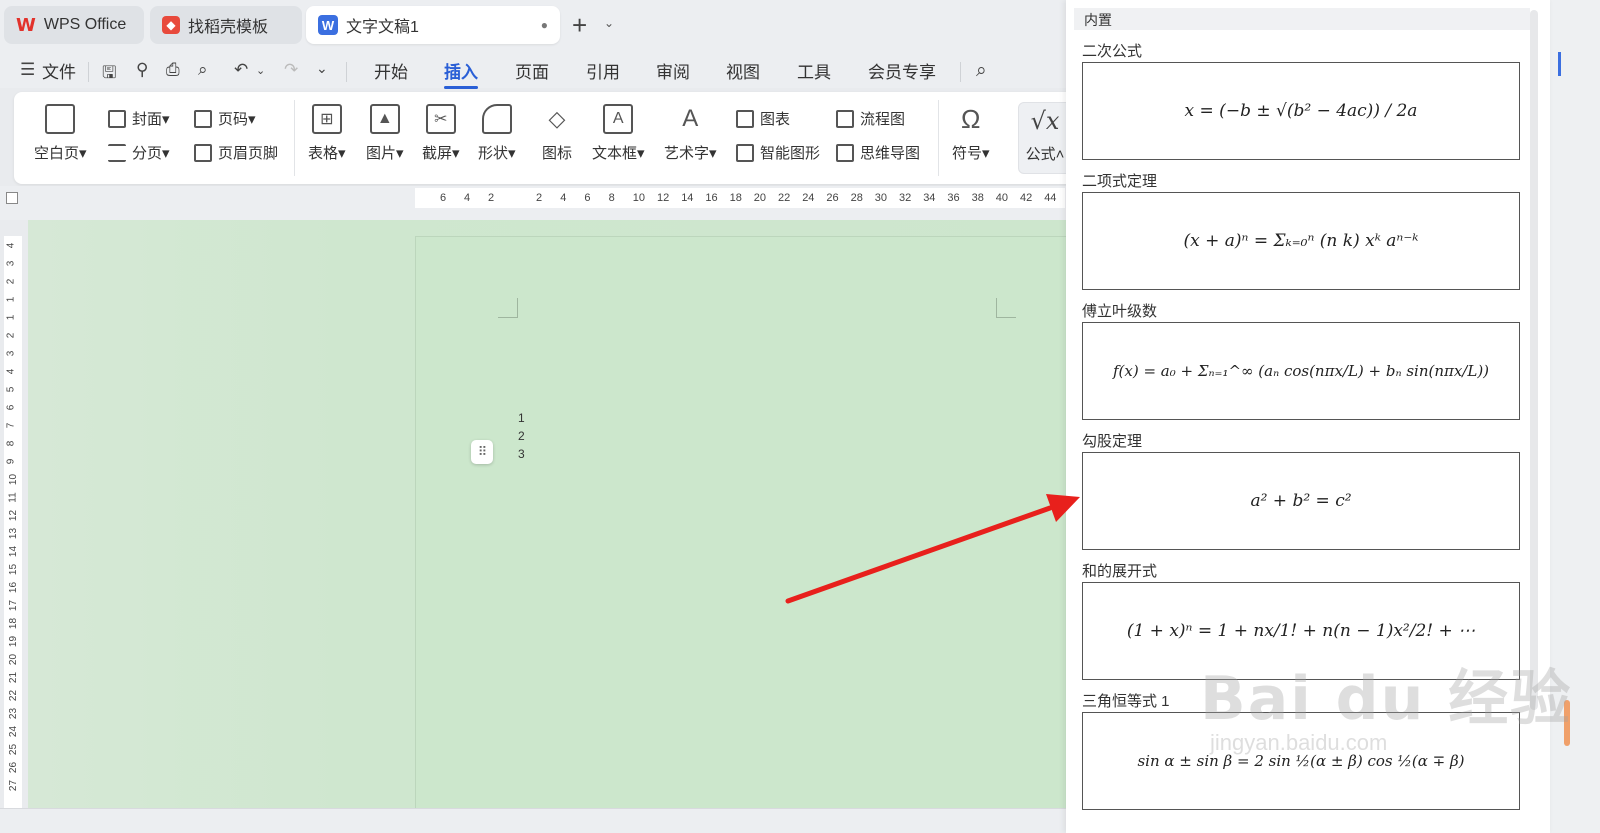 The height and width of the screenshot is (833, 1600). Describe the element at coordinates (1299, 742) in the screenshot. I see `watermark-url: jingyan.baidu.com` at that location.